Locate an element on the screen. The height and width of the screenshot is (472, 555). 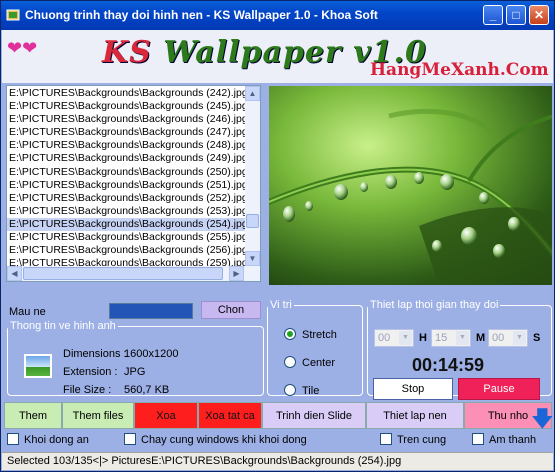
scroll-down-icon: ▼ is located at coordinates (252, 258).